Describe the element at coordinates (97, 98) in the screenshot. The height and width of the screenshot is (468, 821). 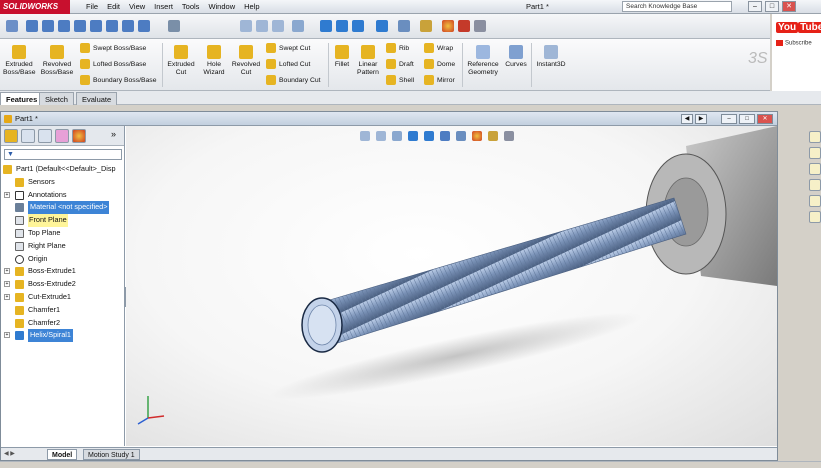
I see `tab-evaluate: Evaluate` at that location.